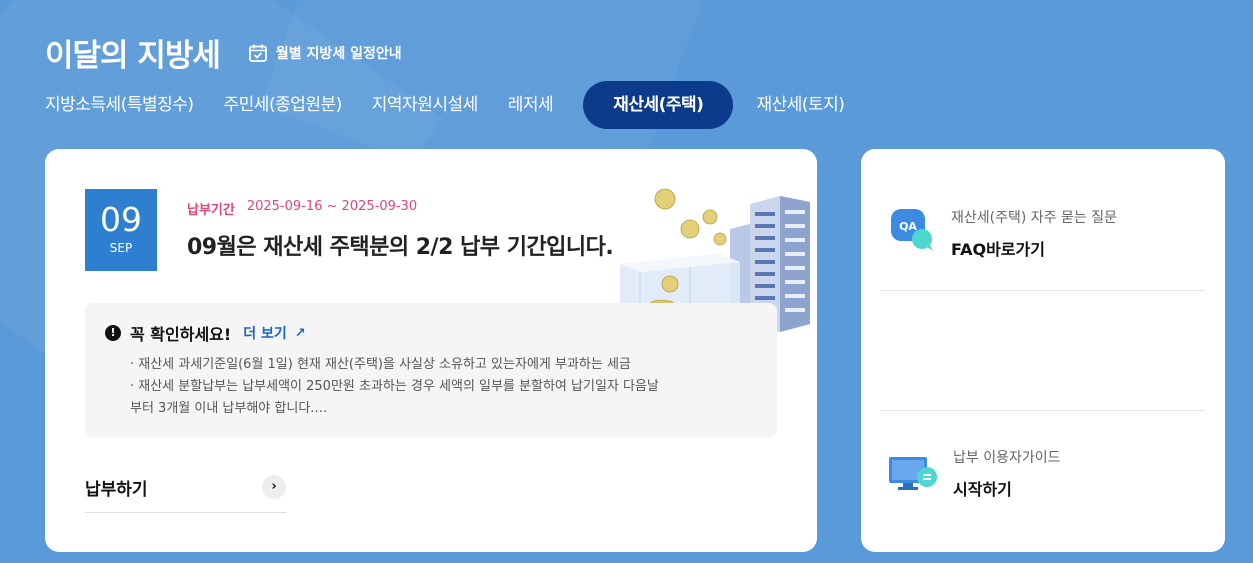 This screenshot has width=1253, height=563. Describe the element at coordinates (800, 105) in the screenshot. I see `tab-property-tax-land: 재산세(토지)` at that location.